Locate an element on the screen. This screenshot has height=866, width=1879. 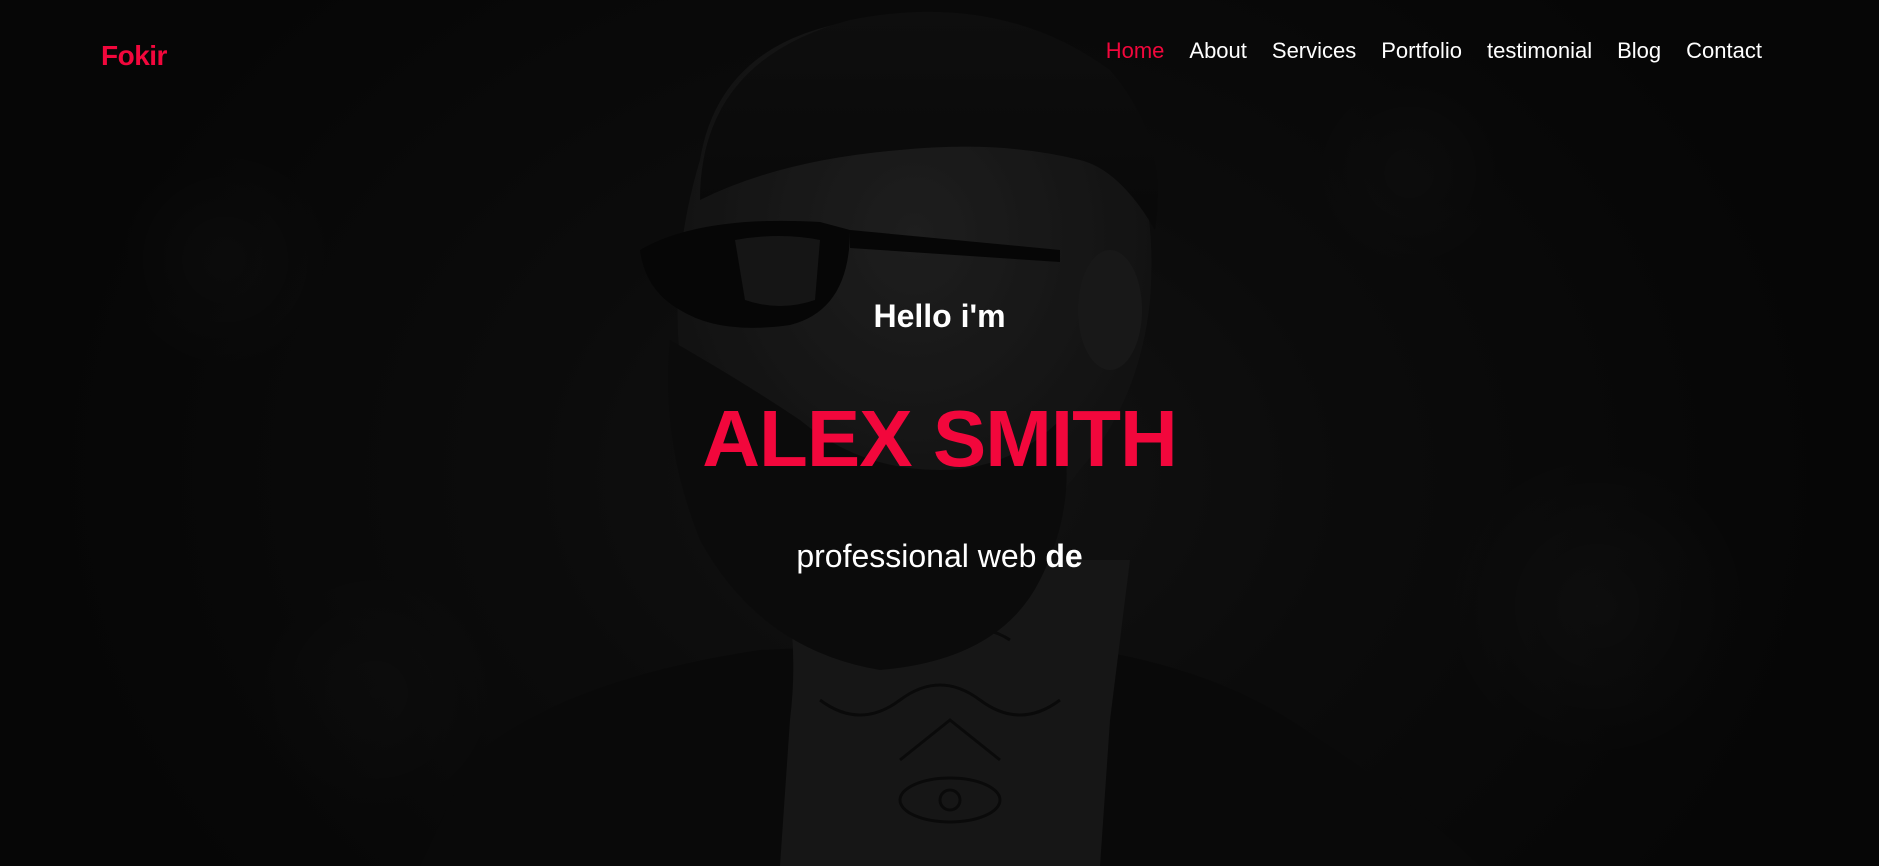
site-logo: Fokir is located at coordinates (134, 56).